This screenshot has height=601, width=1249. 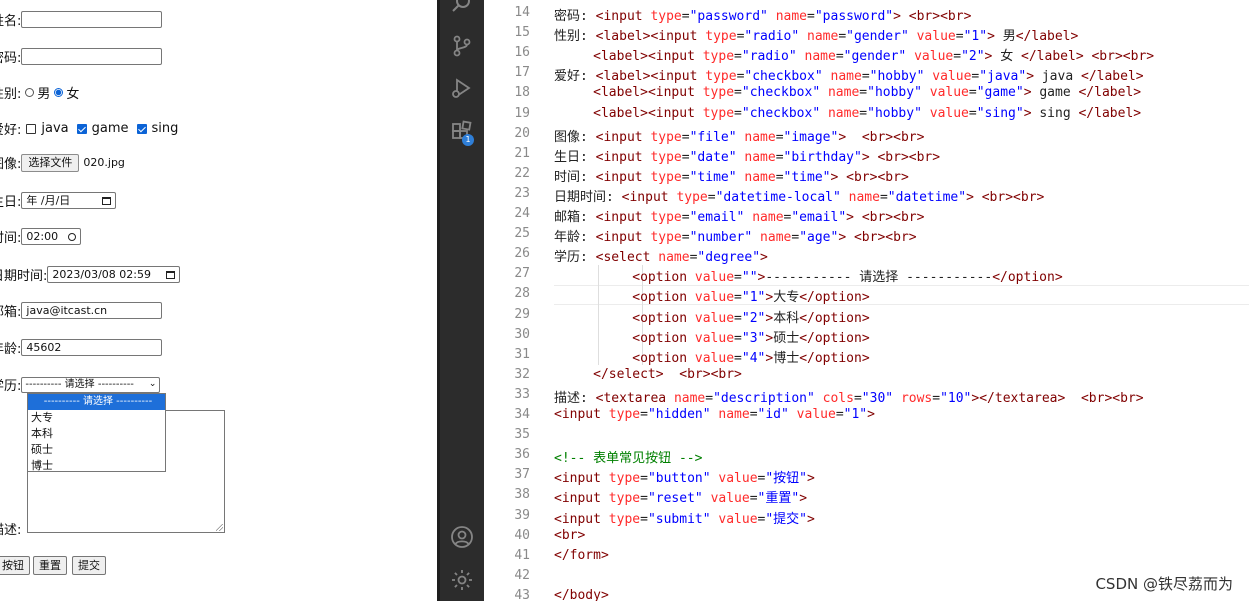 What do you see at coordinates (11, 238) in the screenshot?
I see `time-label: 时间:` at bounding box center [11, 238].